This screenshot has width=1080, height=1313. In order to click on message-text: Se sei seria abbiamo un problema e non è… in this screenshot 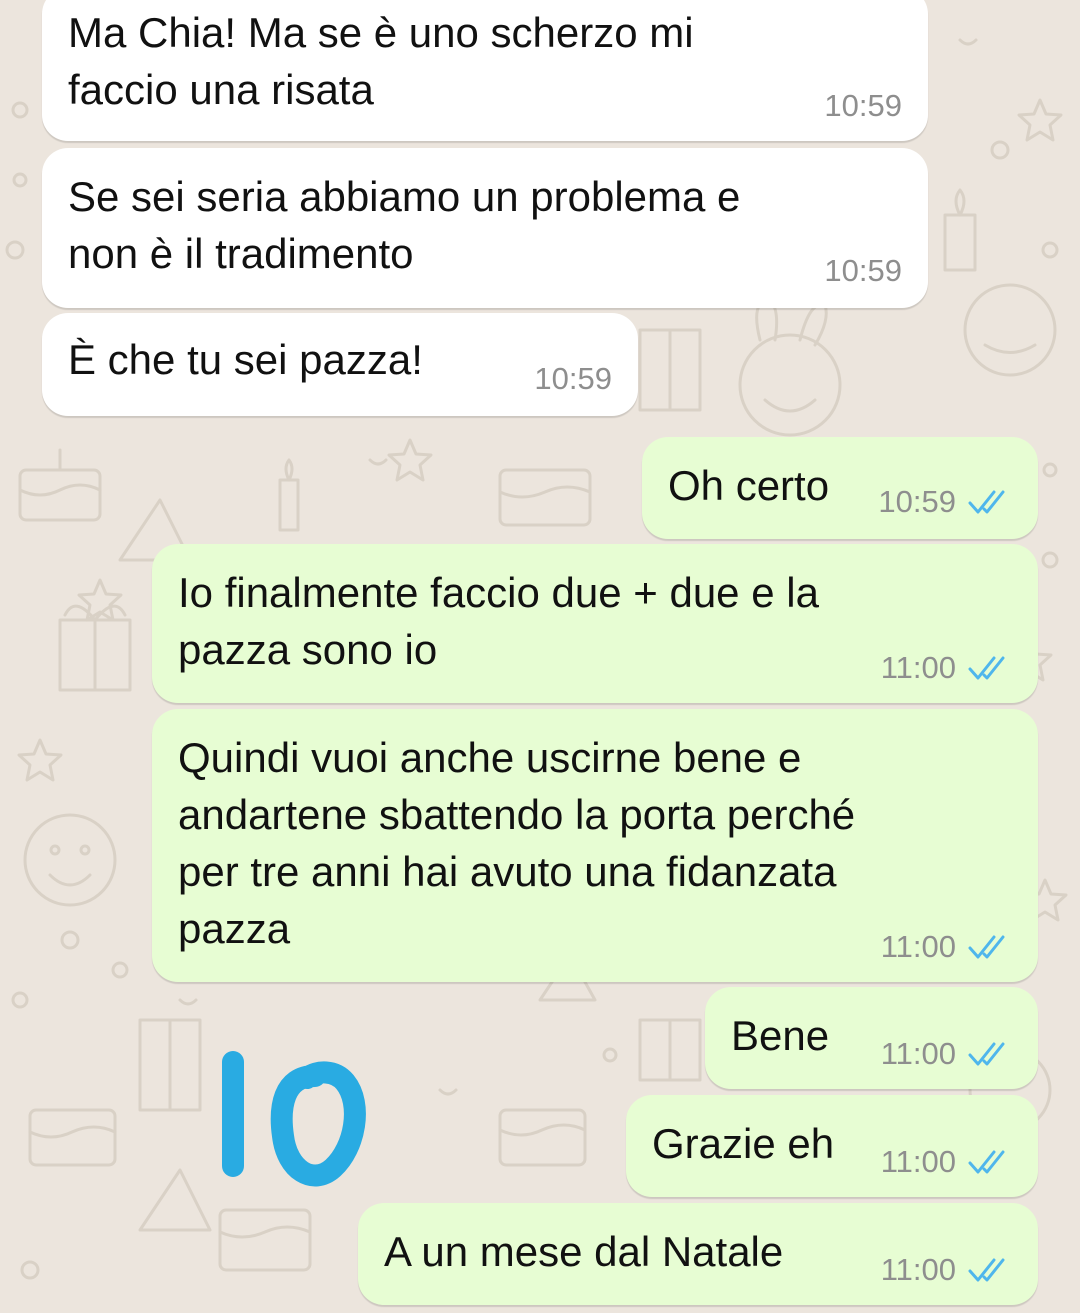, I will do `click(404, 225)`.